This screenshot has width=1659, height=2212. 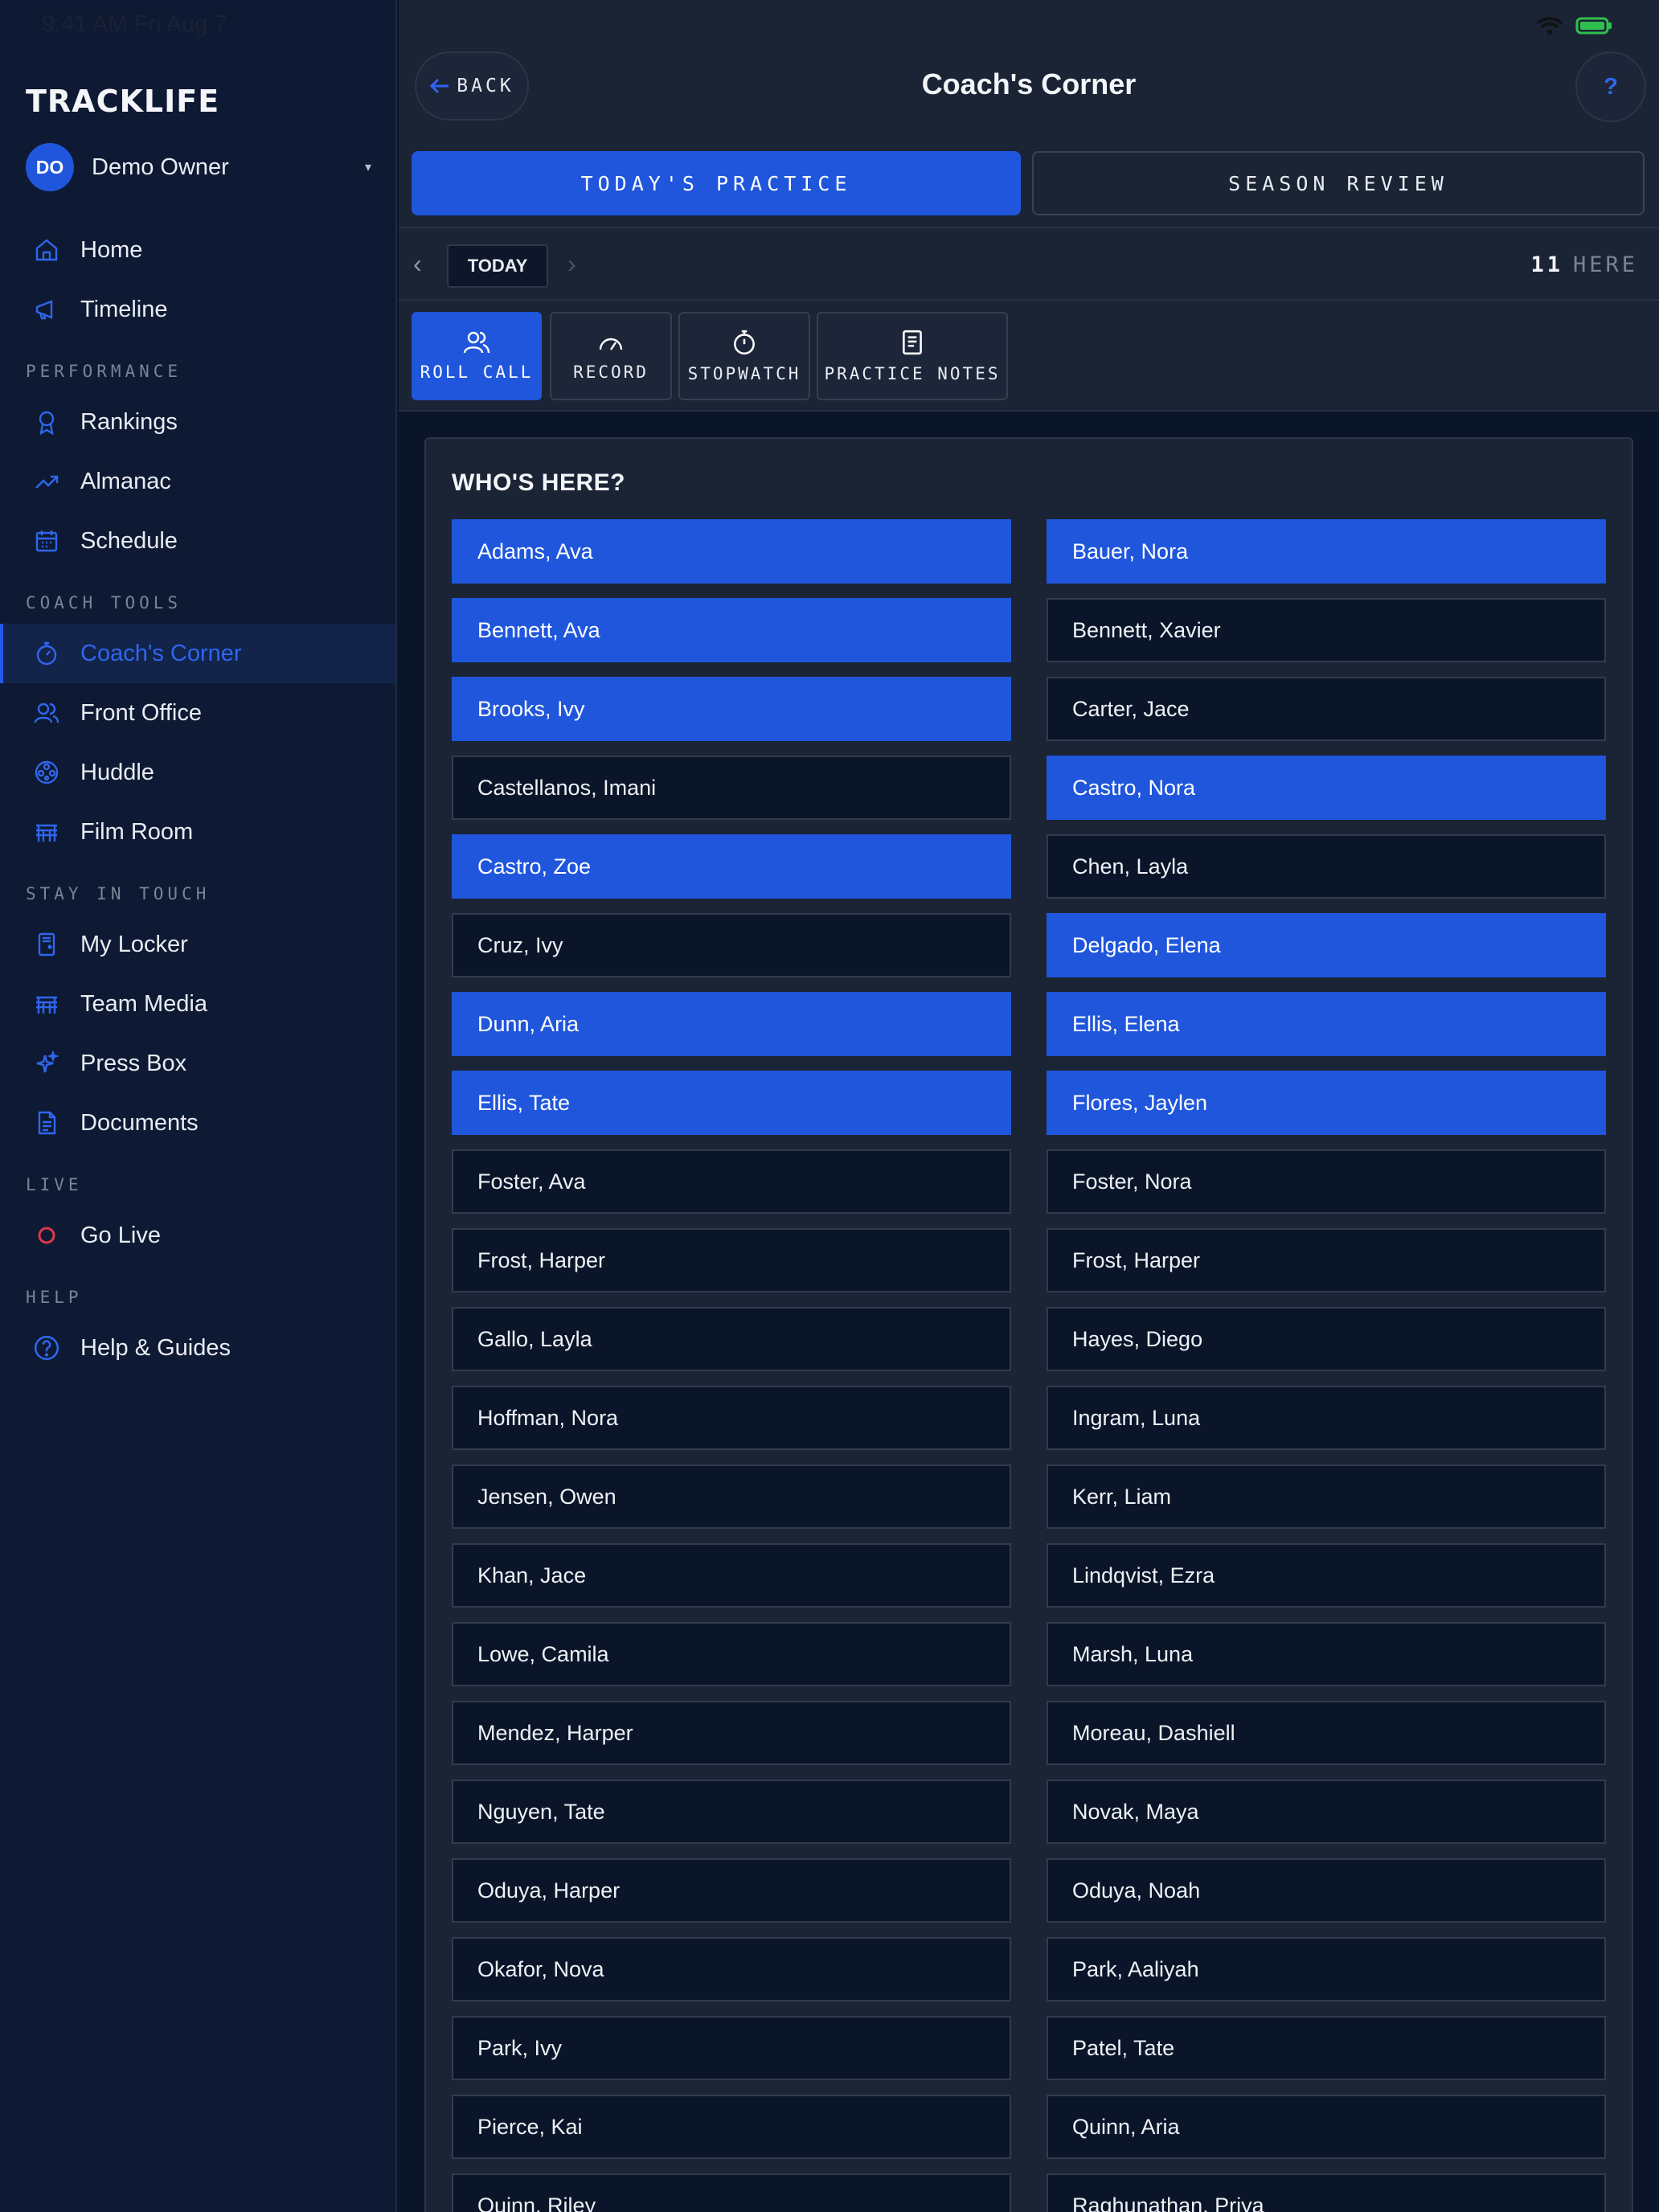 I want to click on tool-practice-notes: PRACTICE NOTES, so click(x=912, y=356).